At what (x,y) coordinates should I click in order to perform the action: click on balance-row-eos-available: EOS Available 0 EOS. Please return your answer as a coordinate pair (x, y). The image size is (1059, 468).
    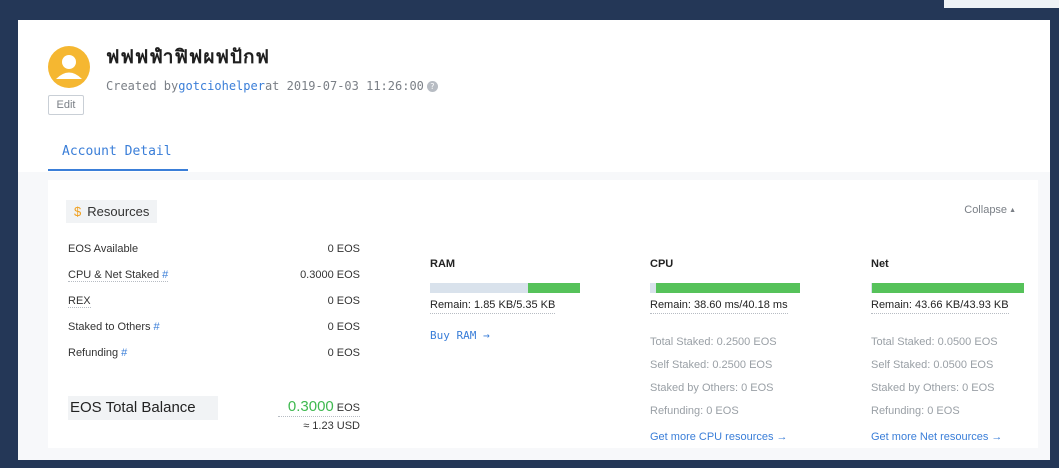
    Looking at the image, I should click on (214, 251).